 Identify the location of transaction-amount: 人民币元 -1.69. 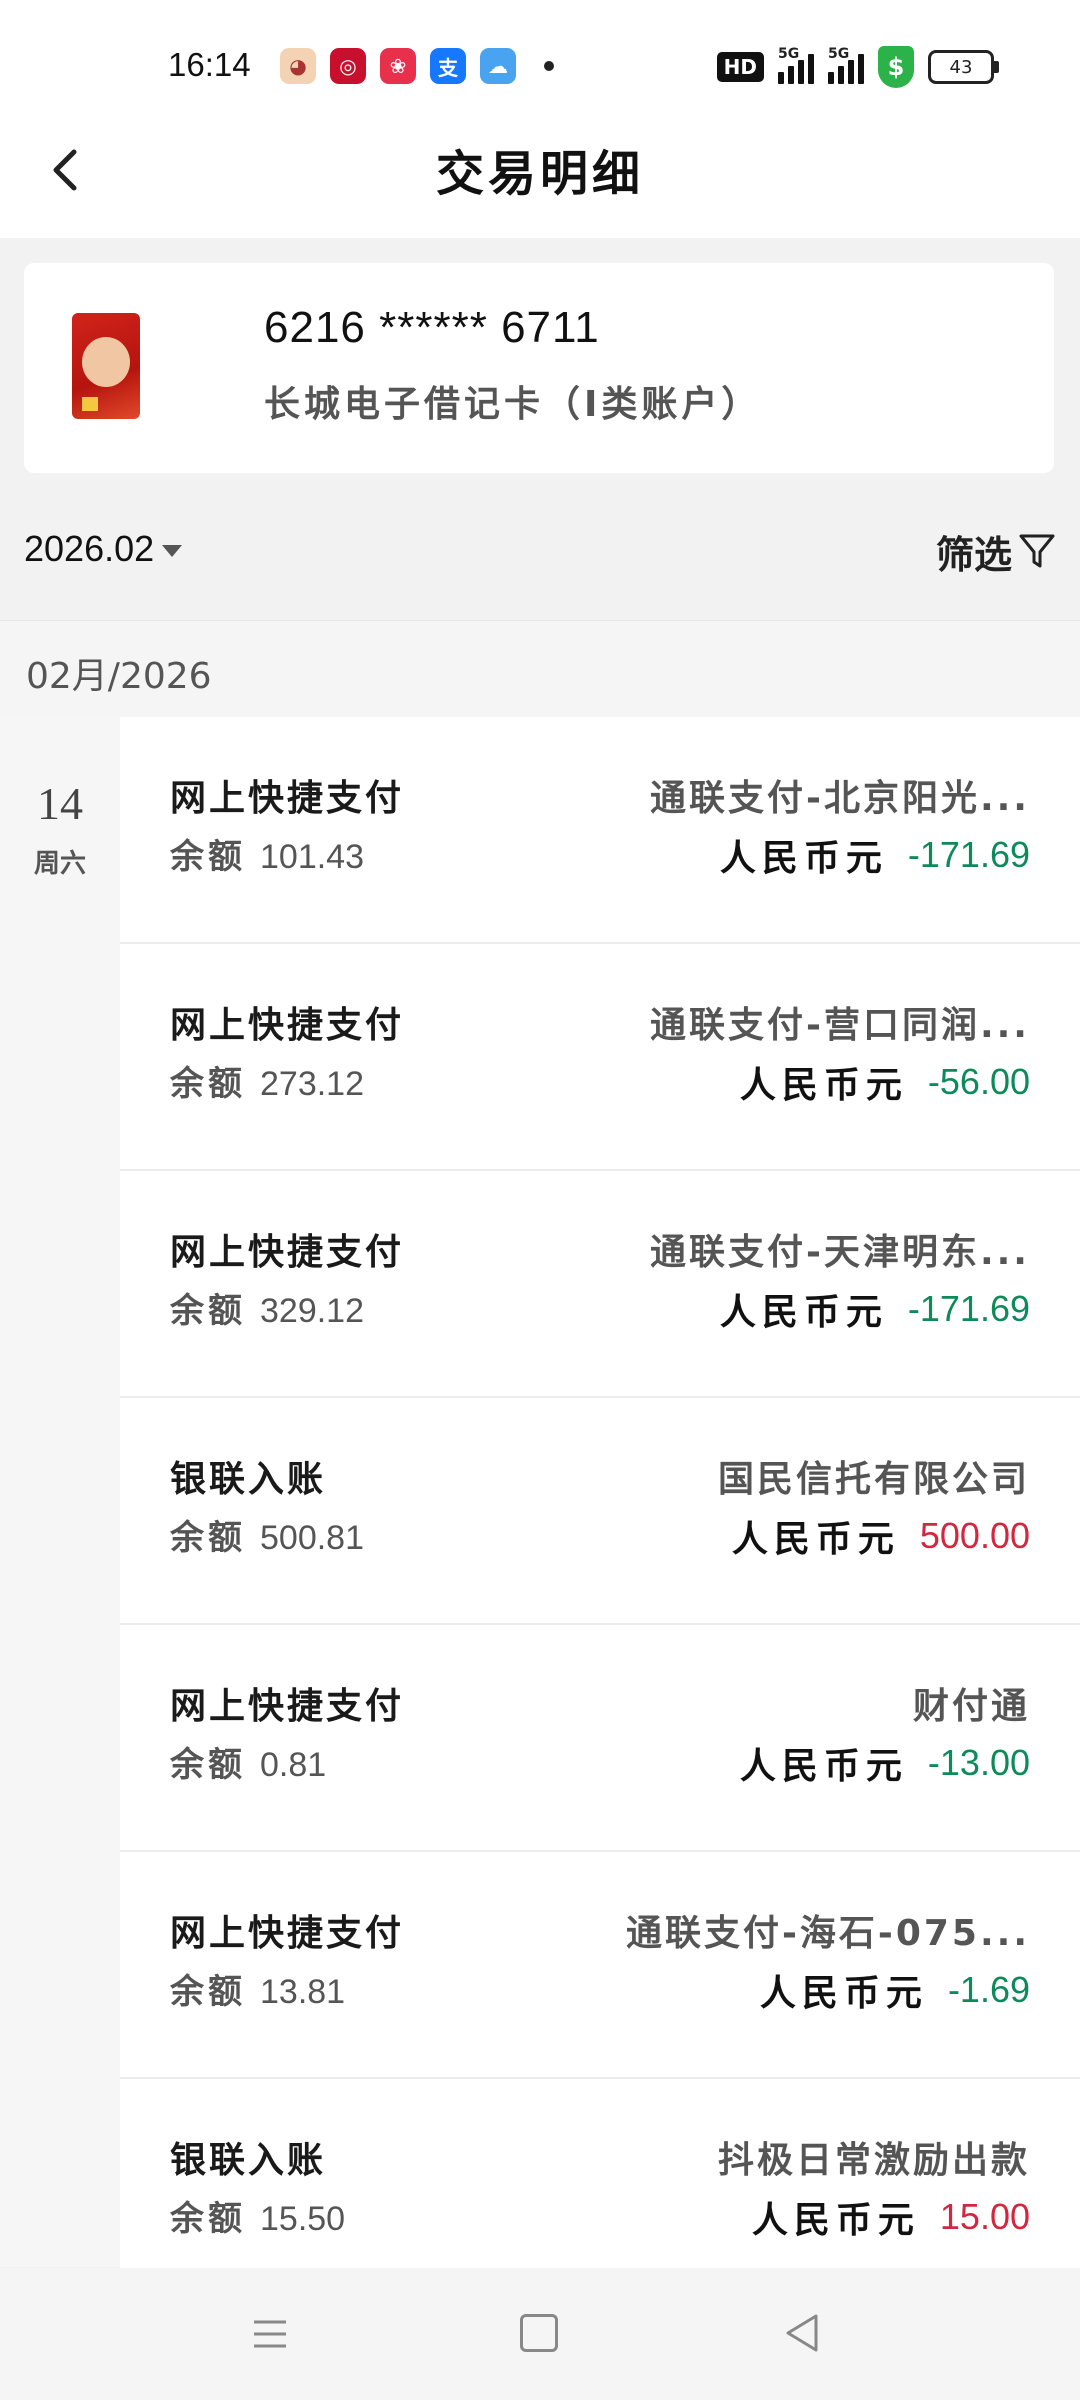
(894, 1991).